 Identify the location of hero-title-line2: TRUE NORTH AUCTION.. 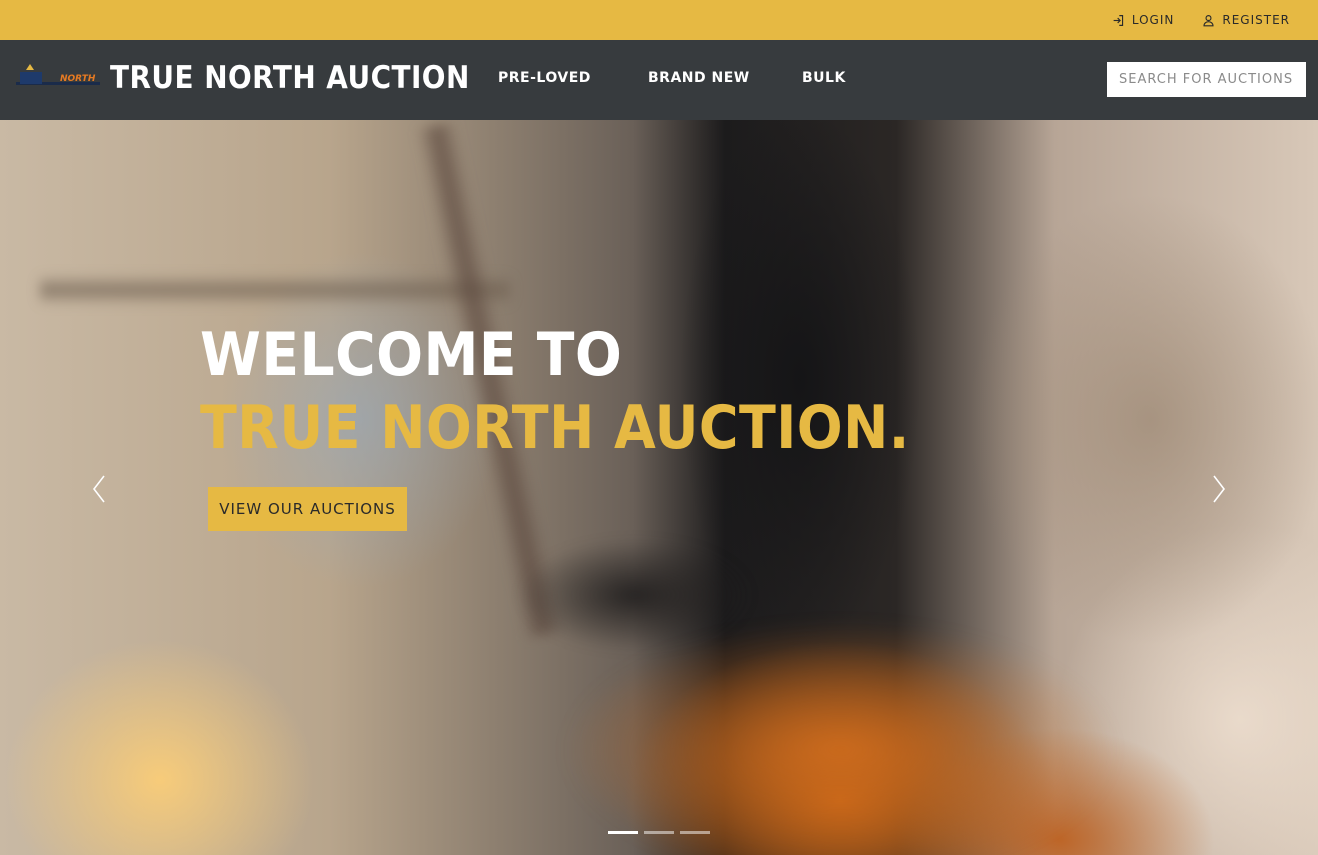
(555, 428).